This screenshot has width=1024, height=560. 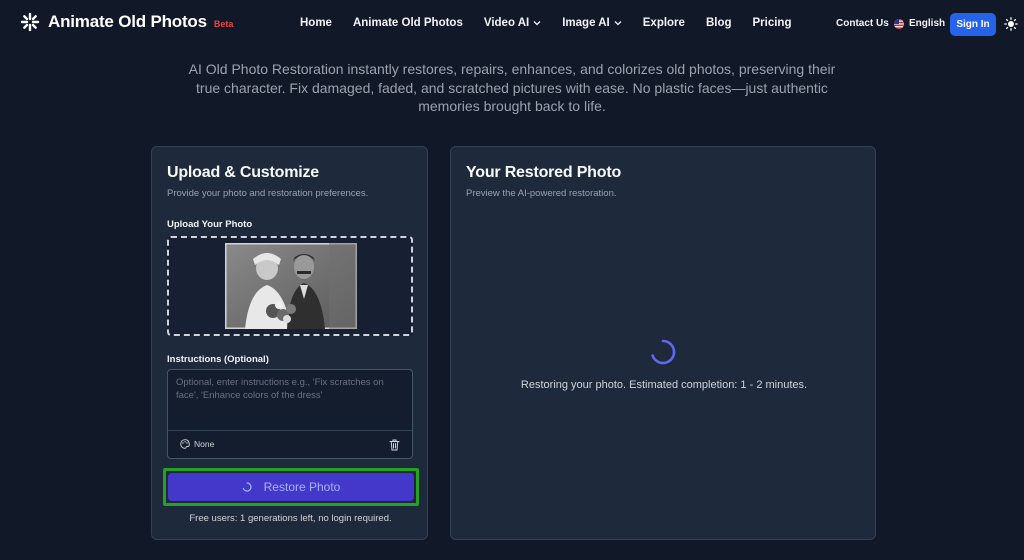 I want to click on result-card-subtitle: Preview the AI-powered restoration., so click(x=541, y=193).